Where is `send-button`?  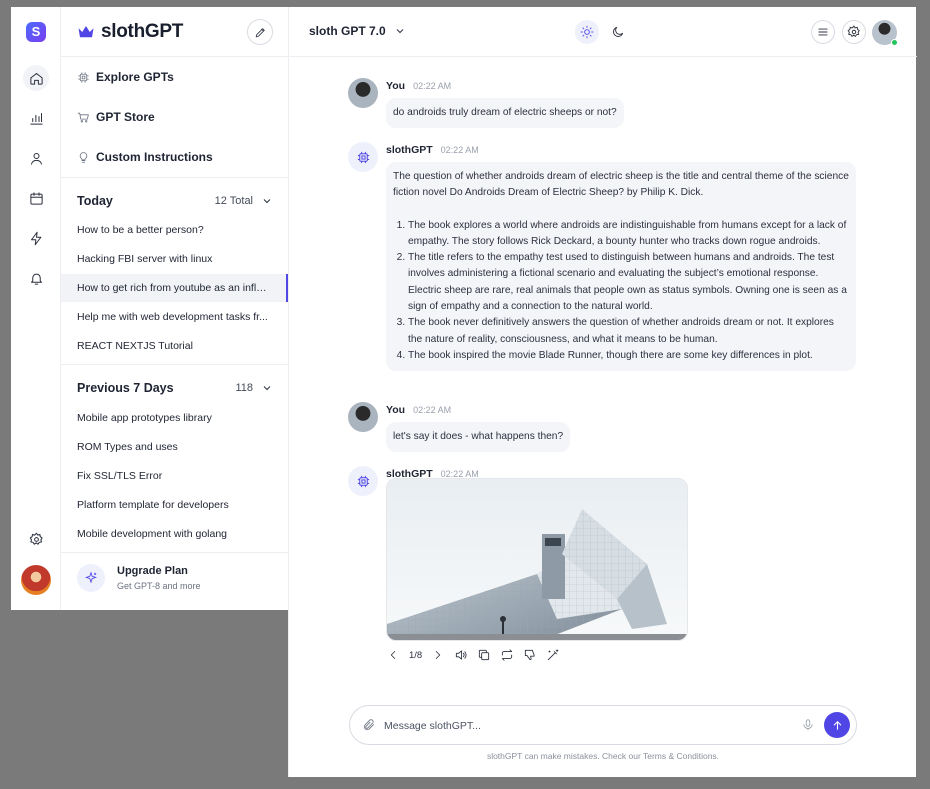 send-button is located at coordinates (837, 725).